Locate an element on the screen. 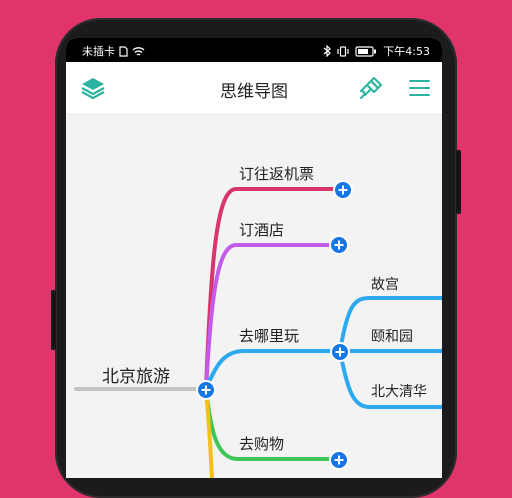 The height and width of the screenshot is (498, 512). child-node-2: 颐和园 is located at coordinates (392, 336).